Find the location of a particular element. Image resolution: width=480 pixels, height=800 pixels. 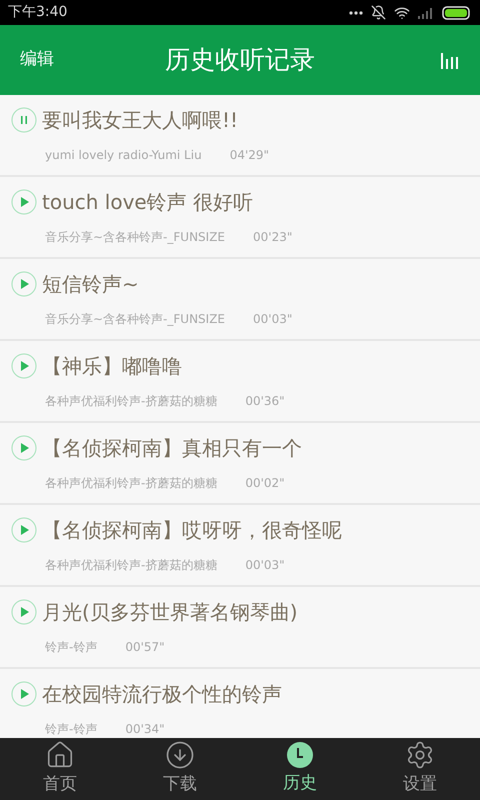

battery-icon is located at coordinates (457, 13).